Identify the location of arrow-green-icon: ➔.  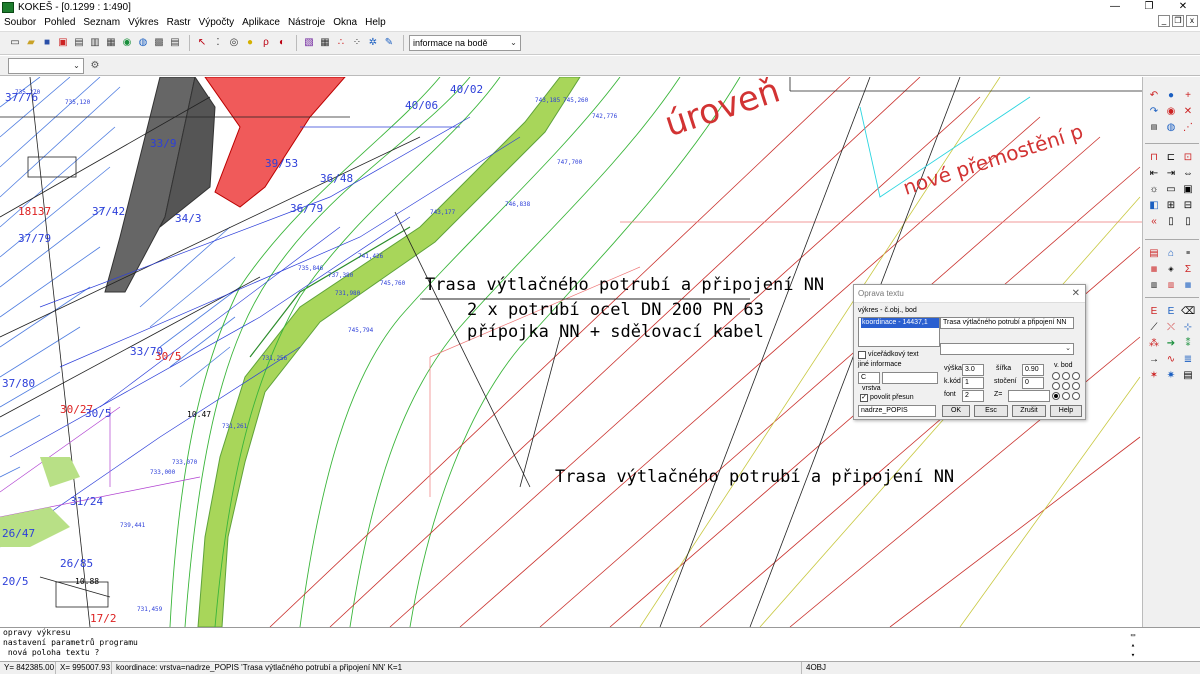
(1171, 344).